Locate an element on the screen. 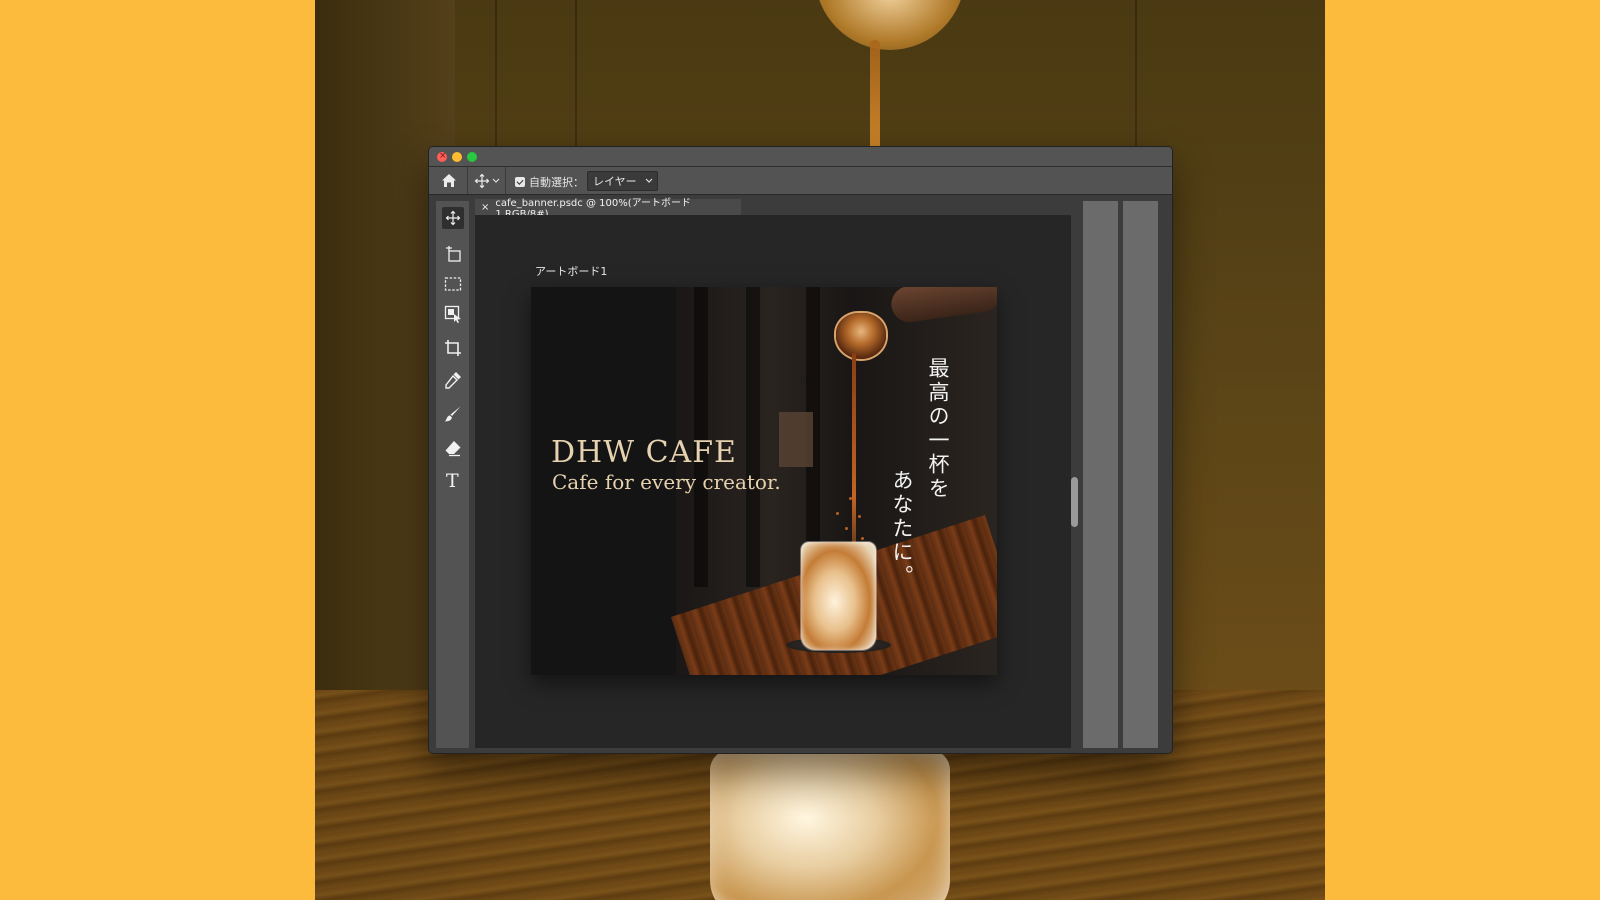 Image resolution: width=1600 pixels, height=900 pixels. home-button is located at coordinates (449, 180).